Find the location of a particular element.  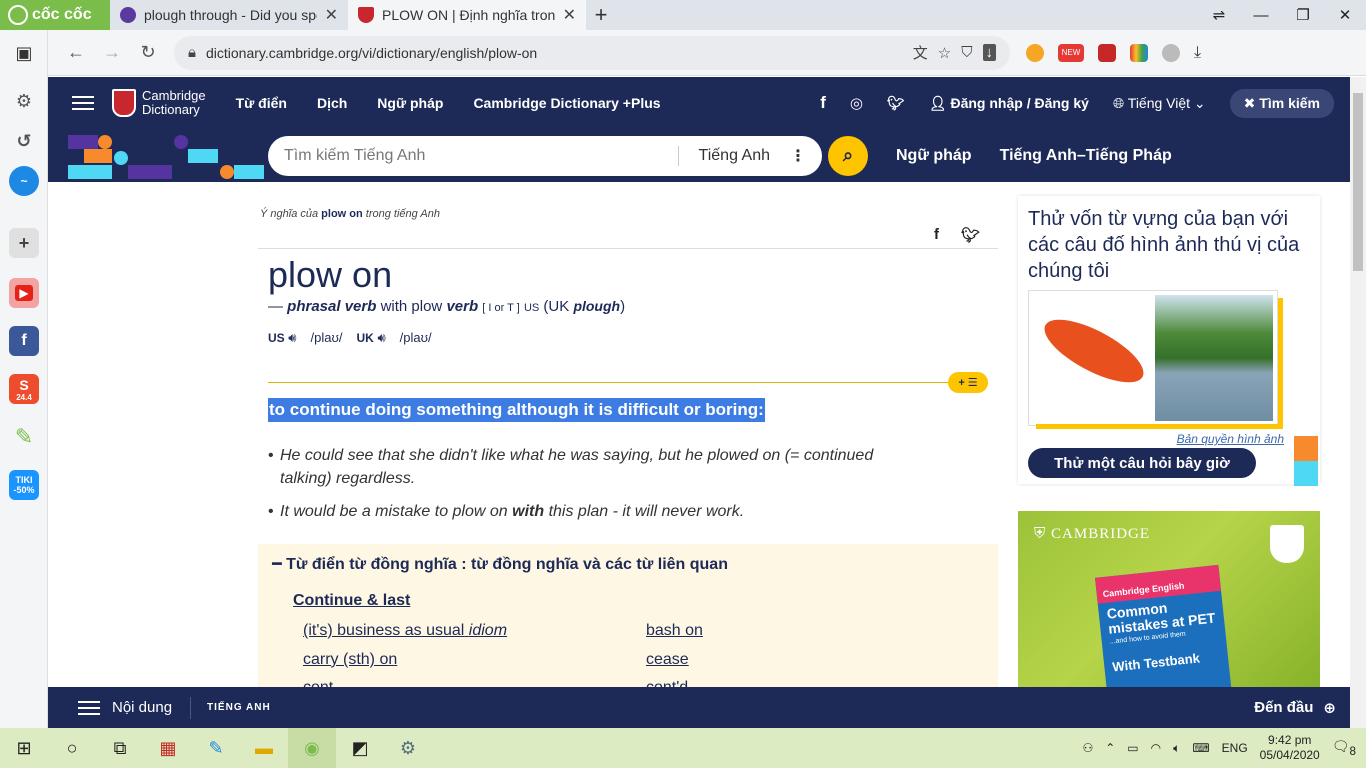

clock: 9:42 pm 05/04/2020 is located at coordinates (1290, 748).